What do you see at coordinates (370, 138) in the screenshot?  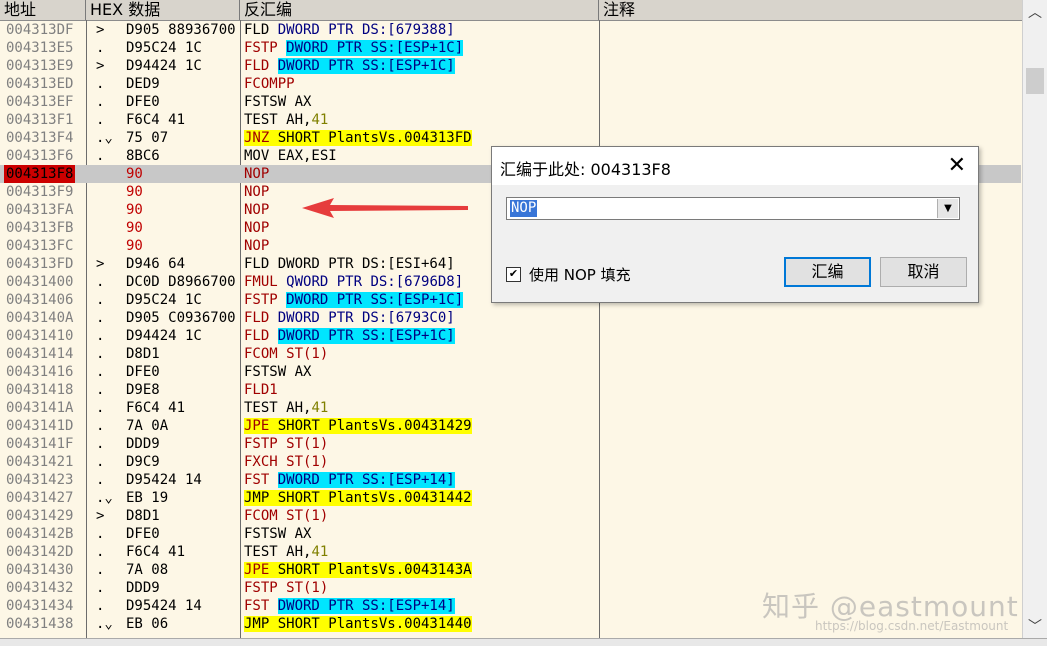 I see `disasm-token: SHORT PlantsVs.004313FD` at bounding box center [370, 138].